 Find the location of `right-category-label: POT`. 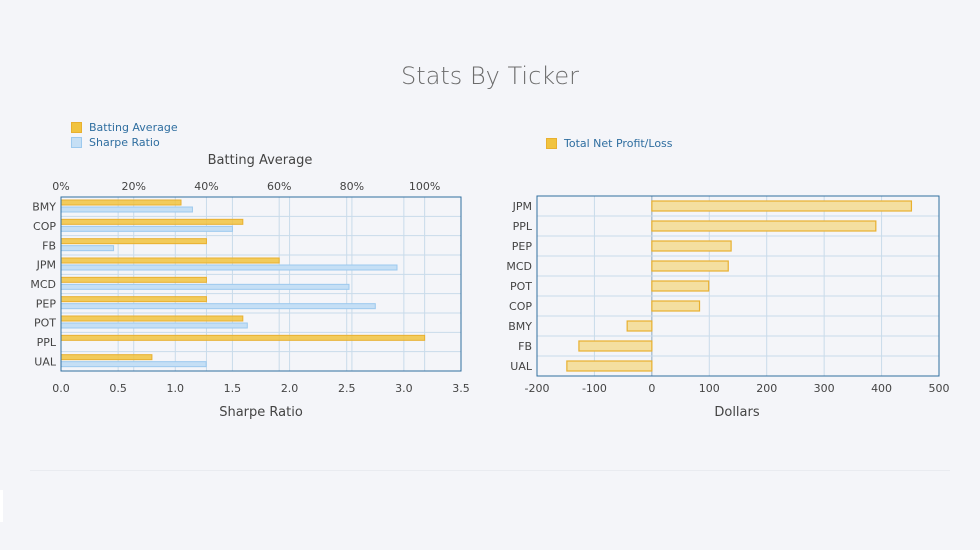

right-category-label: POT is located at coordinates (521, 286).